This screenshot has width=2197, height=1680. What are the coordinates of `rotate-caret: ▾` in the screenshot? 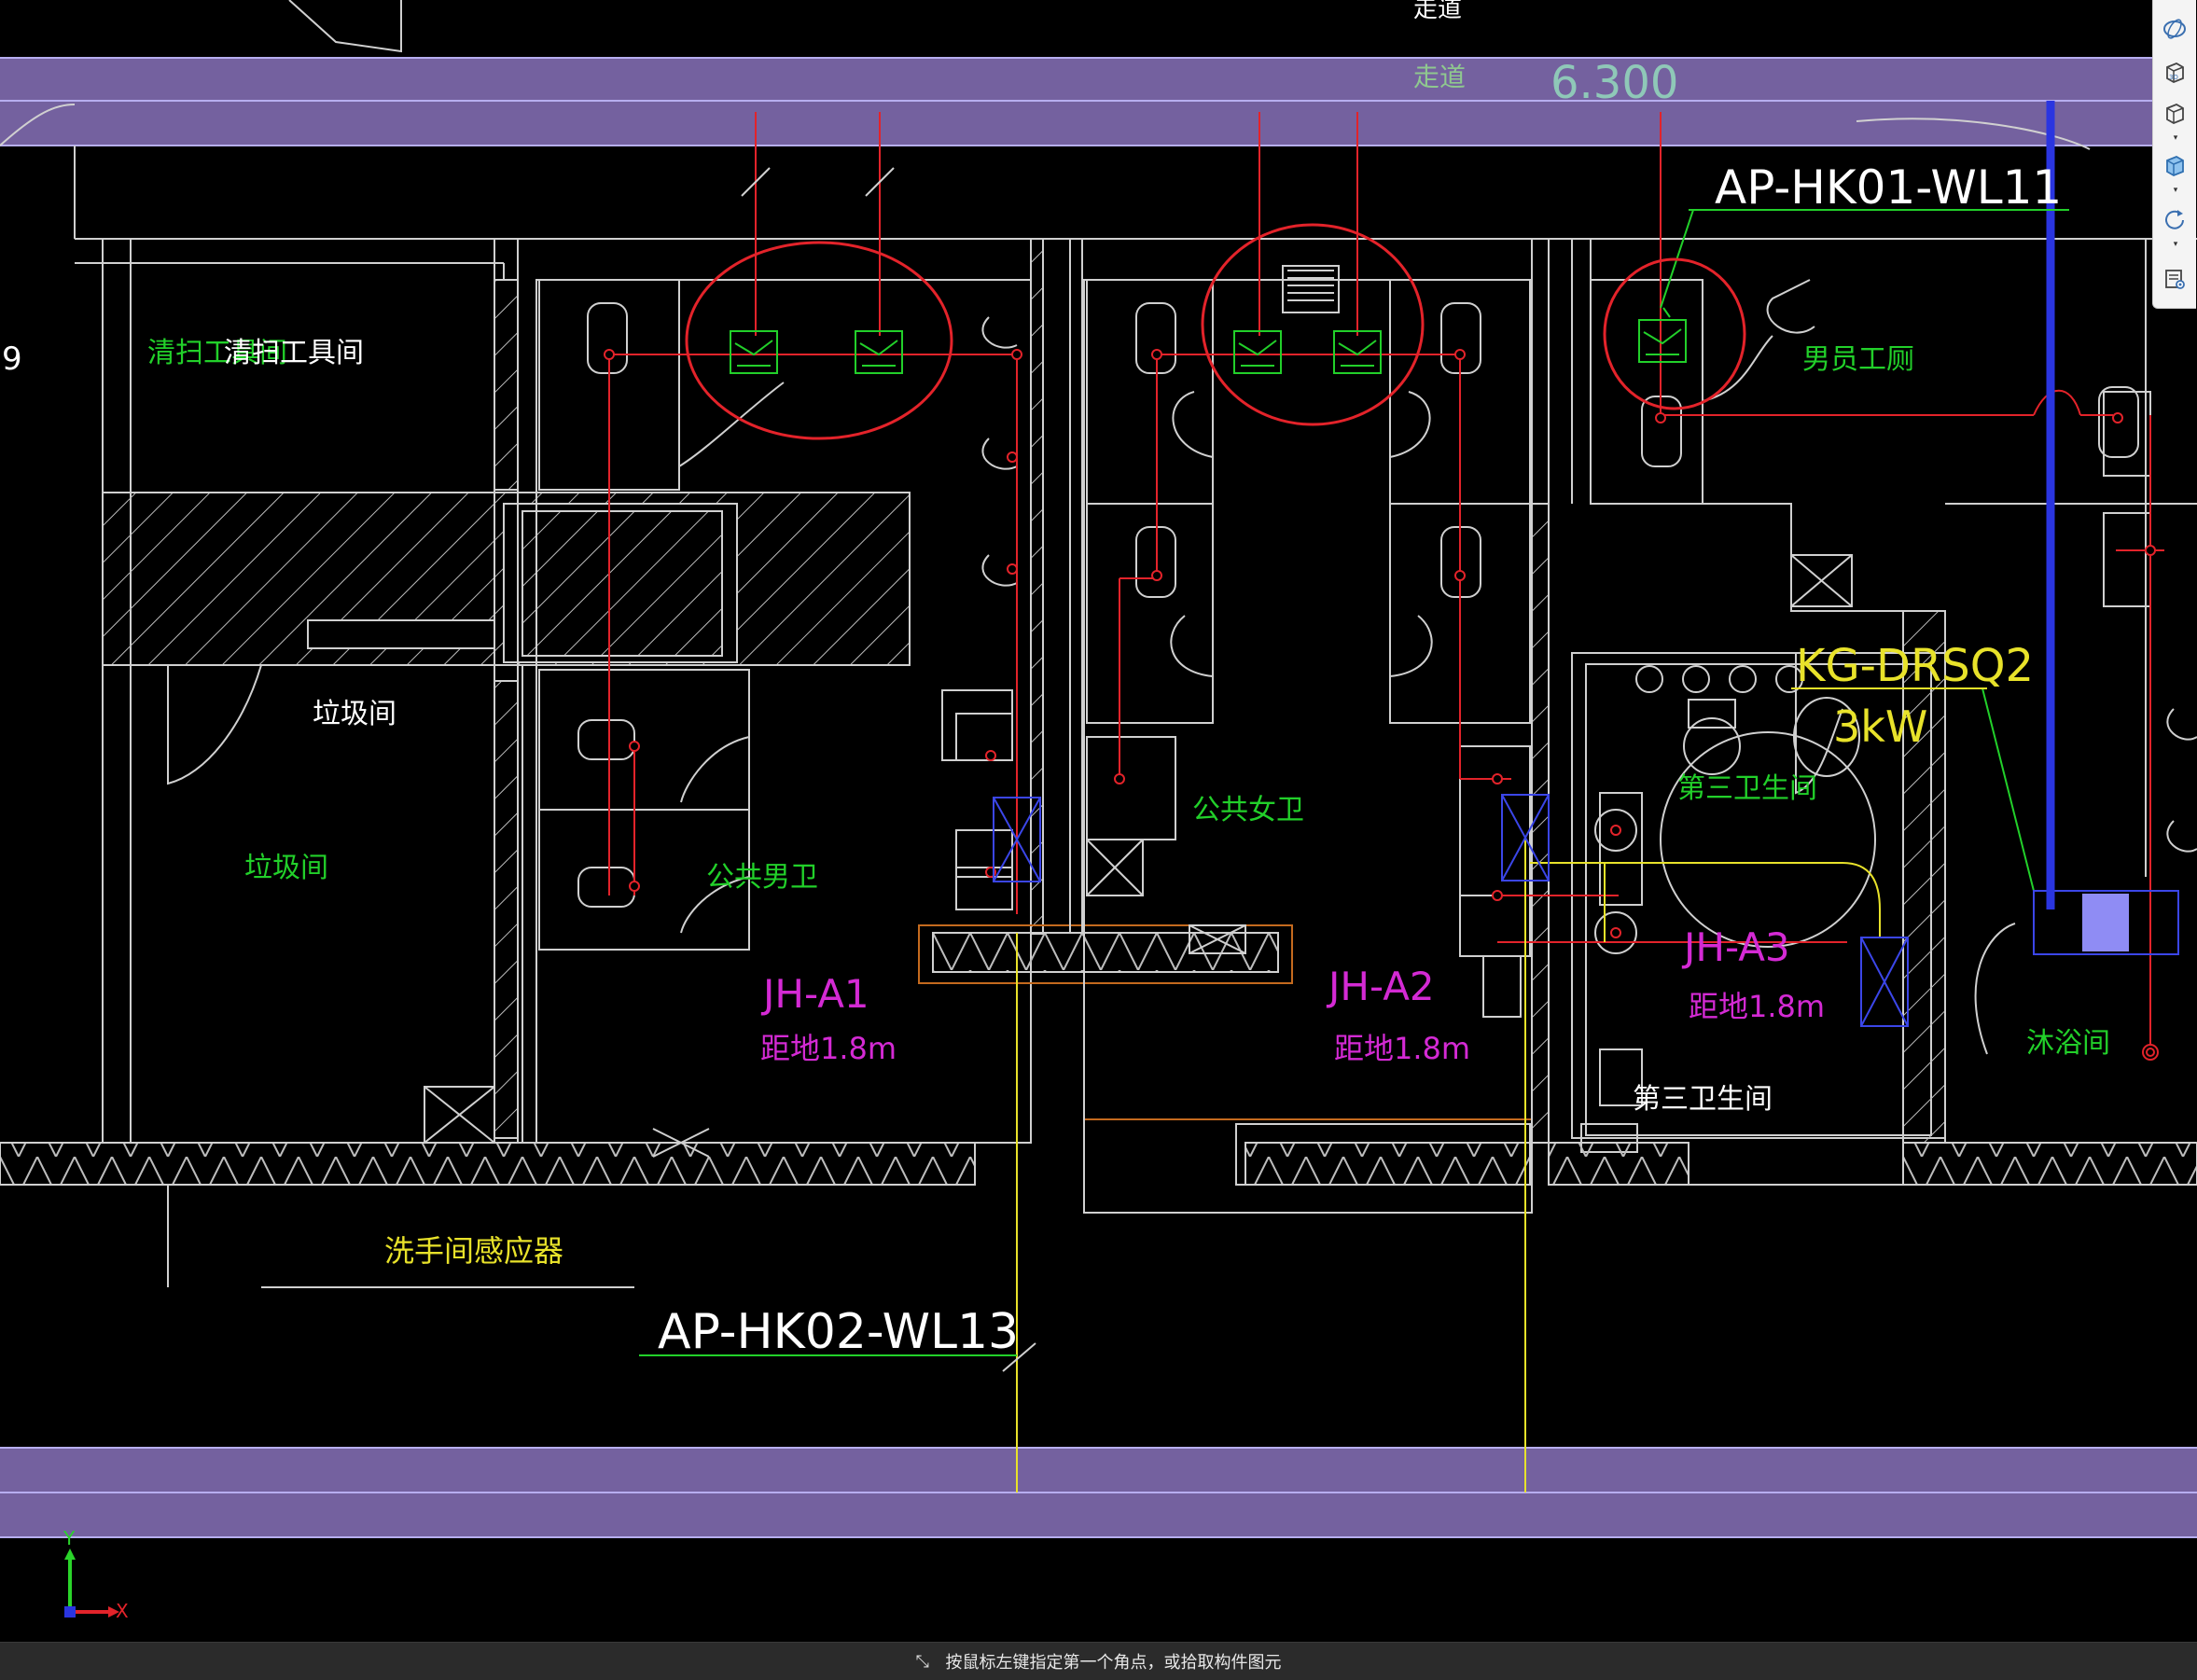 It's located at (2175, 245).